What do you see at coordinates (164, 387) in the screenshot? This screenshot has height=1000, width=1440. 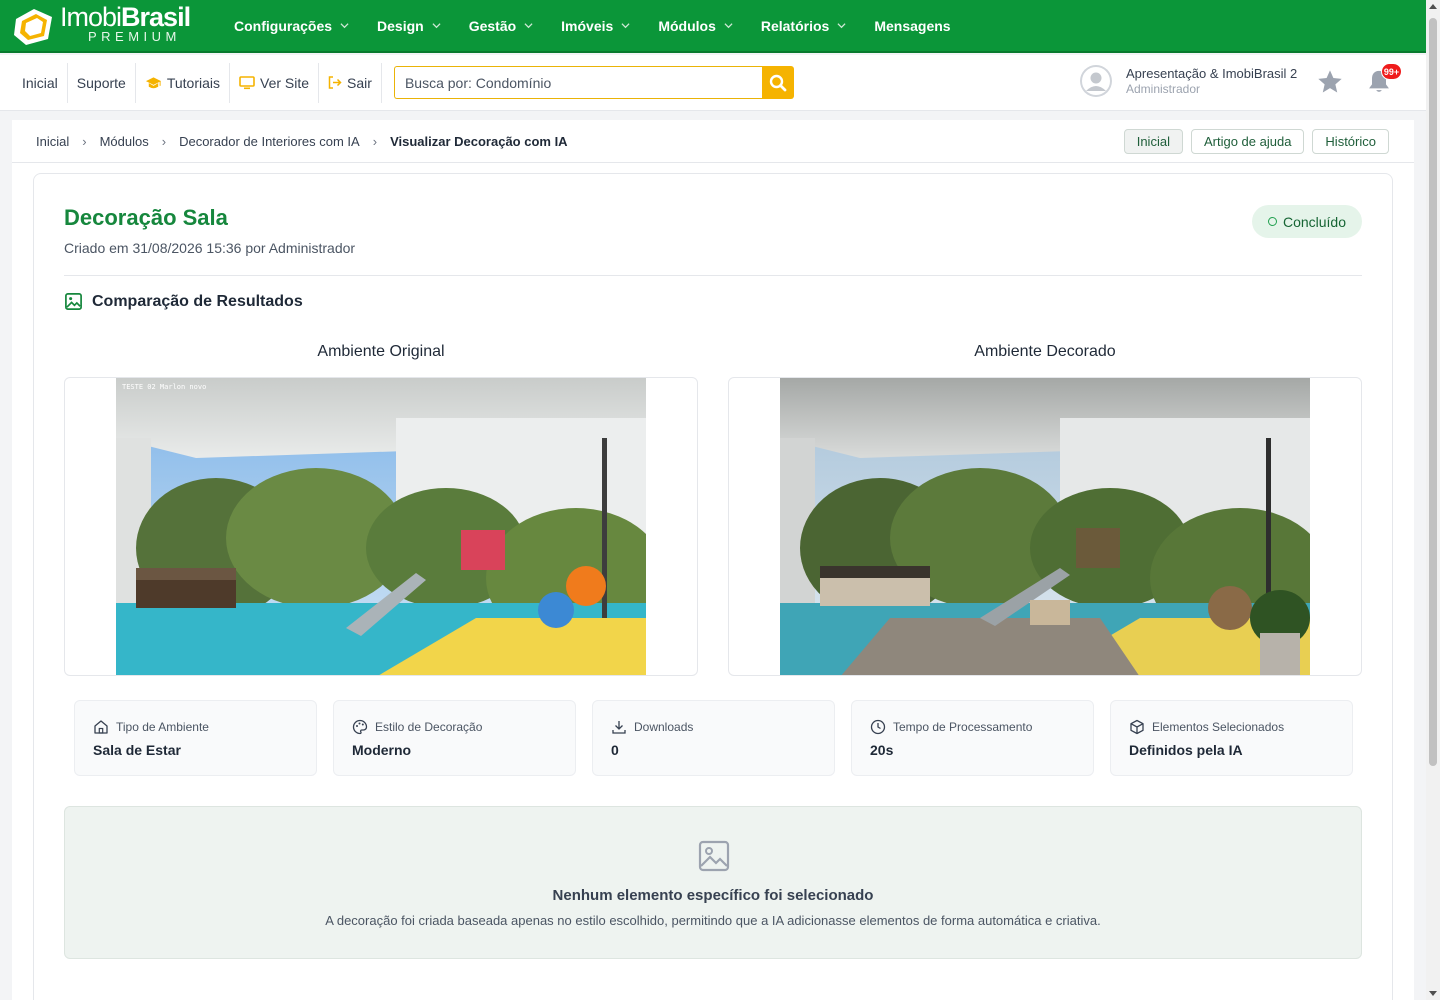 I see `original-image-caption: TESTE 02 Marlon novo` at bounding box center [164, 387].